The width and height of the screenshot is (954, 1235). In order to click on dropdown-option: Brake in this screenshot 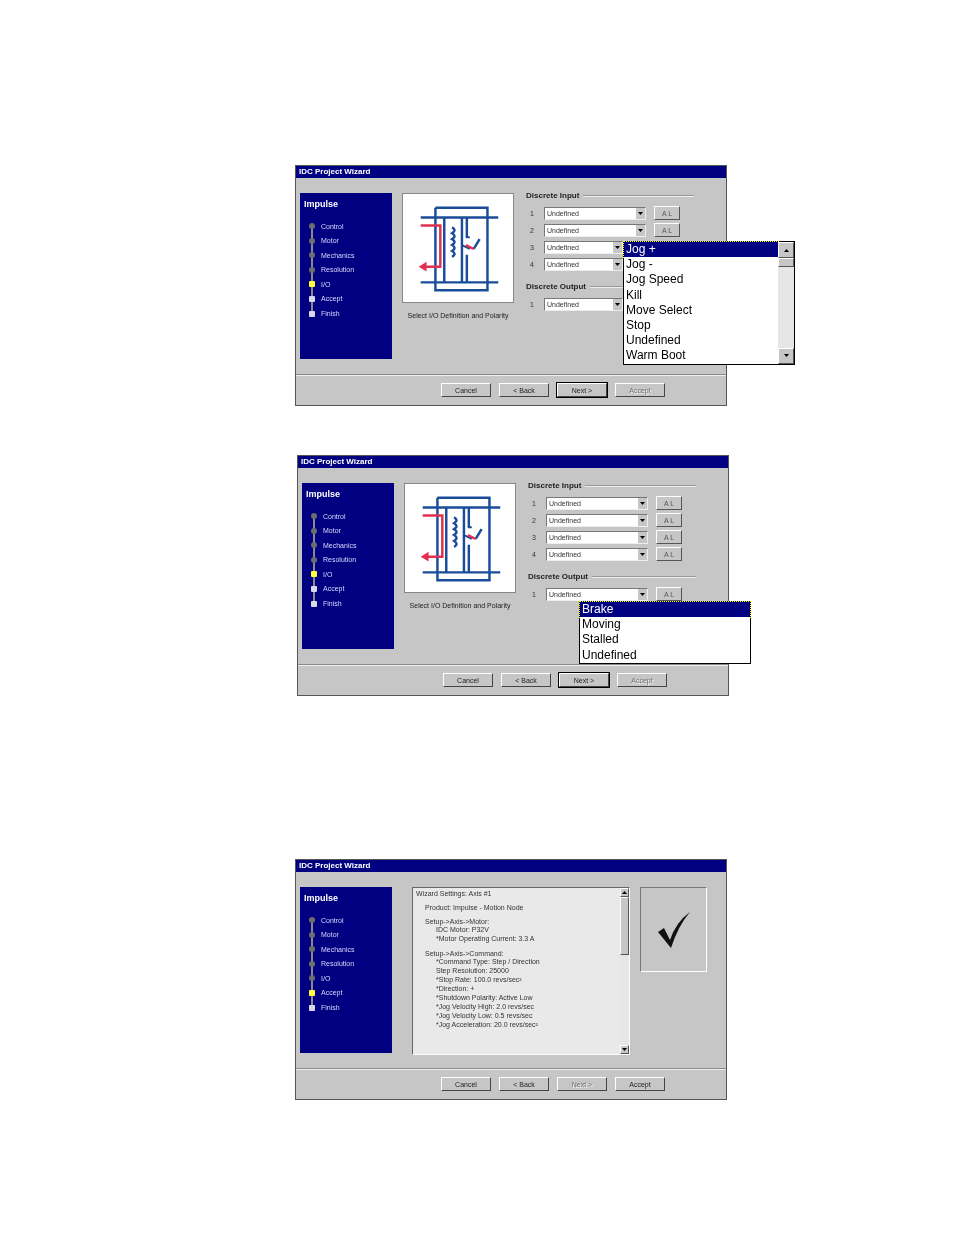, I will do `click(665, 610)`.